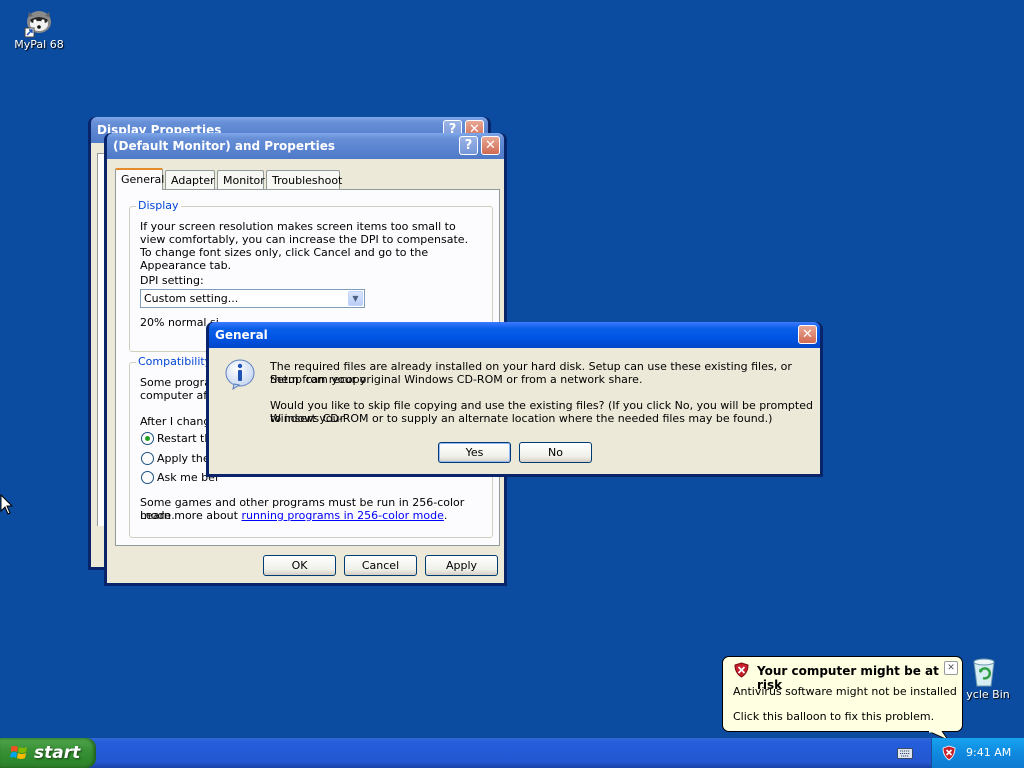 The image size is (1024, 768). I want to click on desktop-icon-recycle-bin: ycle Bin, so click(984, 678).